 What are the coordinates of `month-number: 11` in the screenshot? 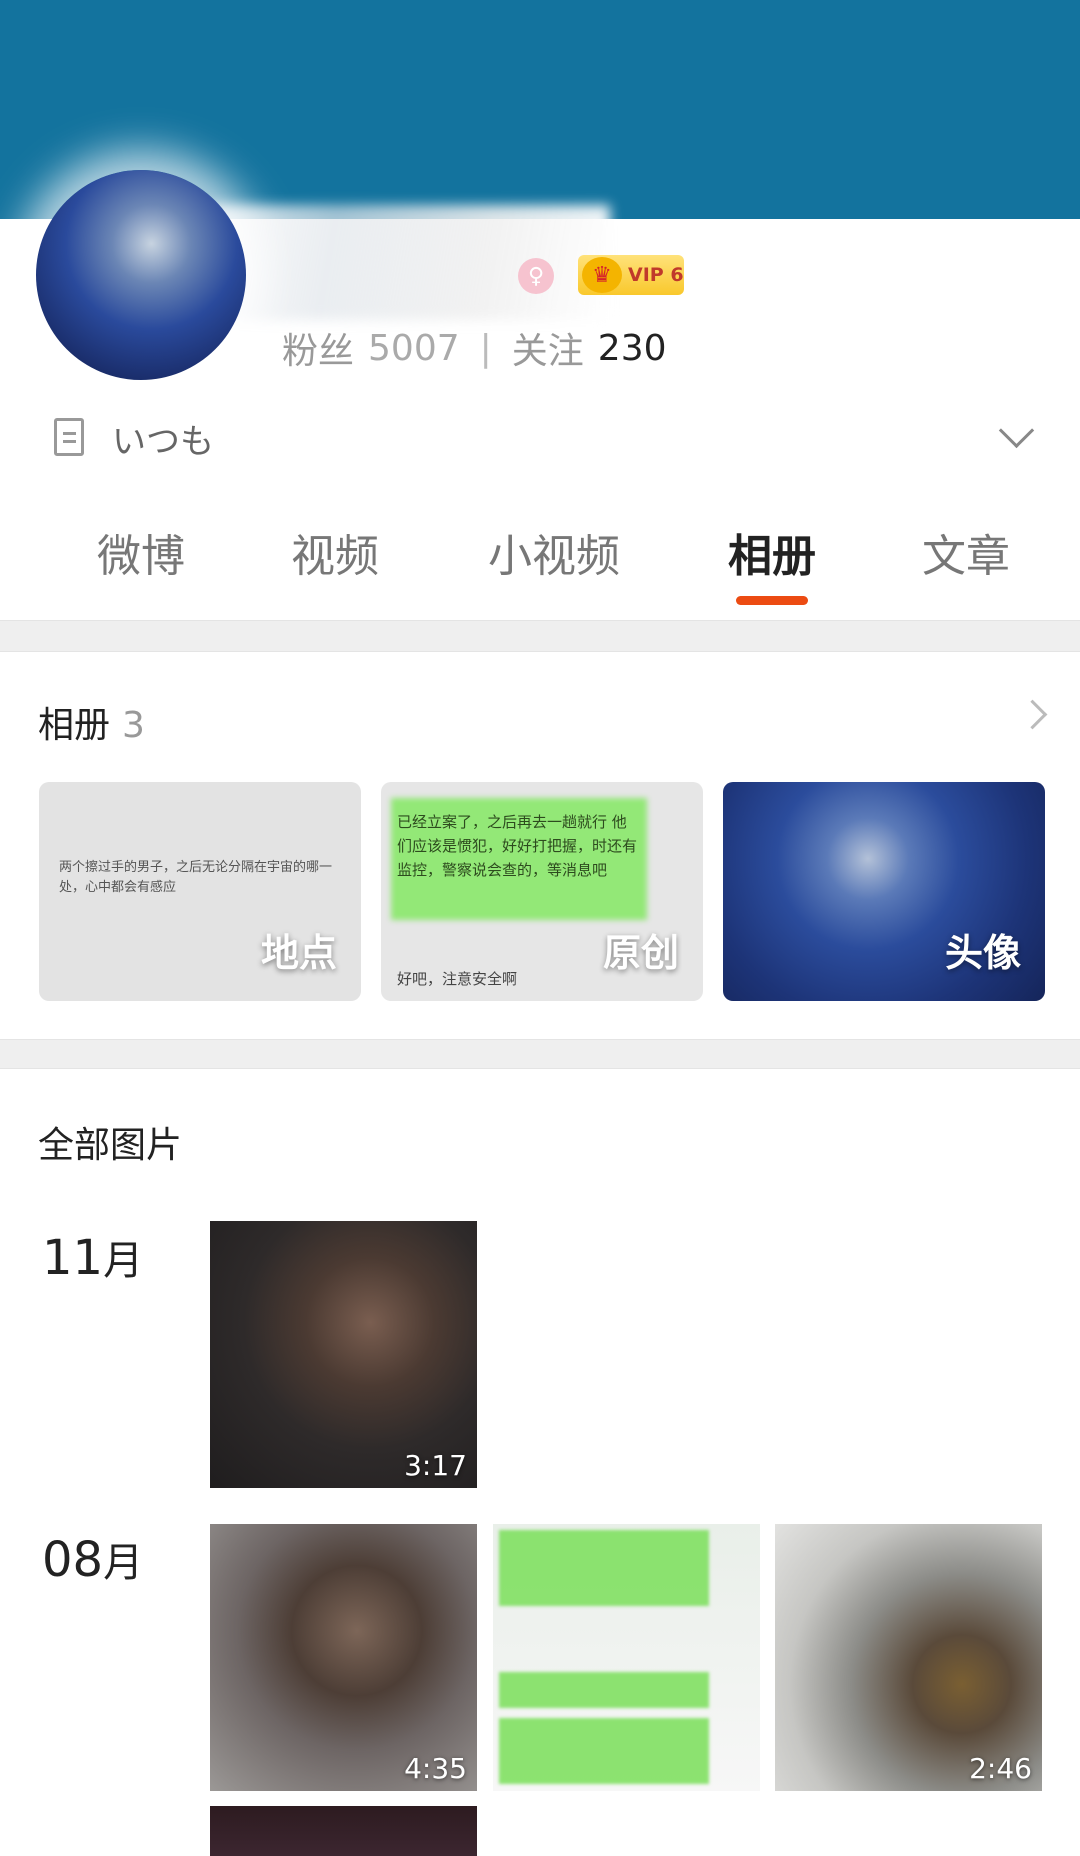 It's located at (73, 1258).